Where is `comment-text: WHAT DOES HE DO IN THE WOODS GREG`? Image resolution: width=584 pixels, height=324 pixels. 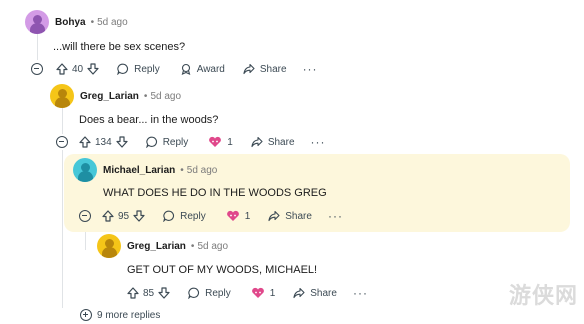
comment-text: WHAT DOES HE DO IN THE WOODS GREG is located at coordinates (215, 193).